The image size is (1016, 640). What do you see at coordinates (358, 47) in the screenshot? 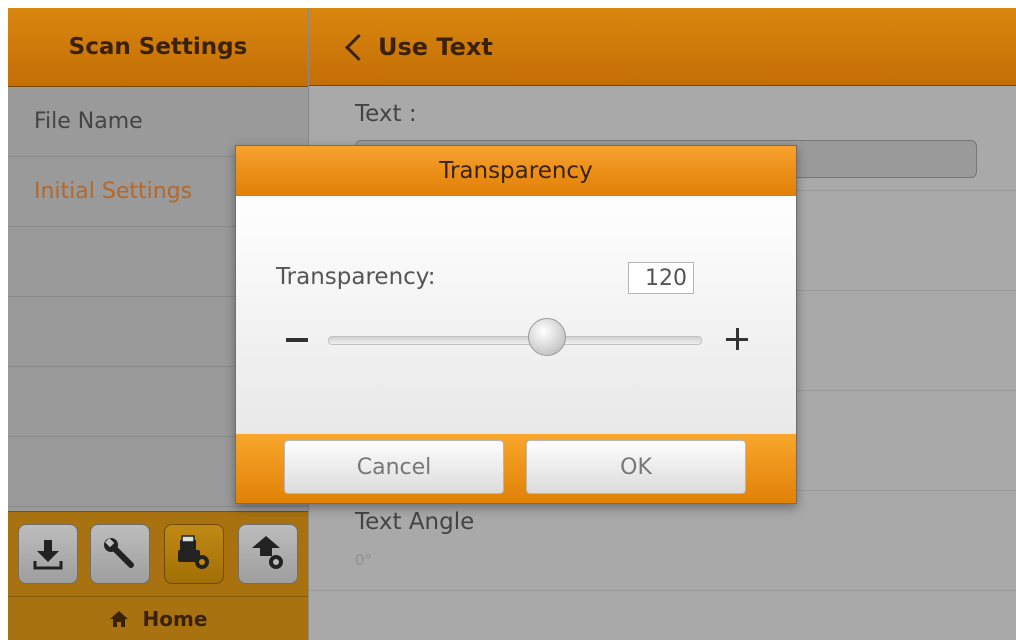
I see `back-chevron-icon` at bounding box center [358, 47].